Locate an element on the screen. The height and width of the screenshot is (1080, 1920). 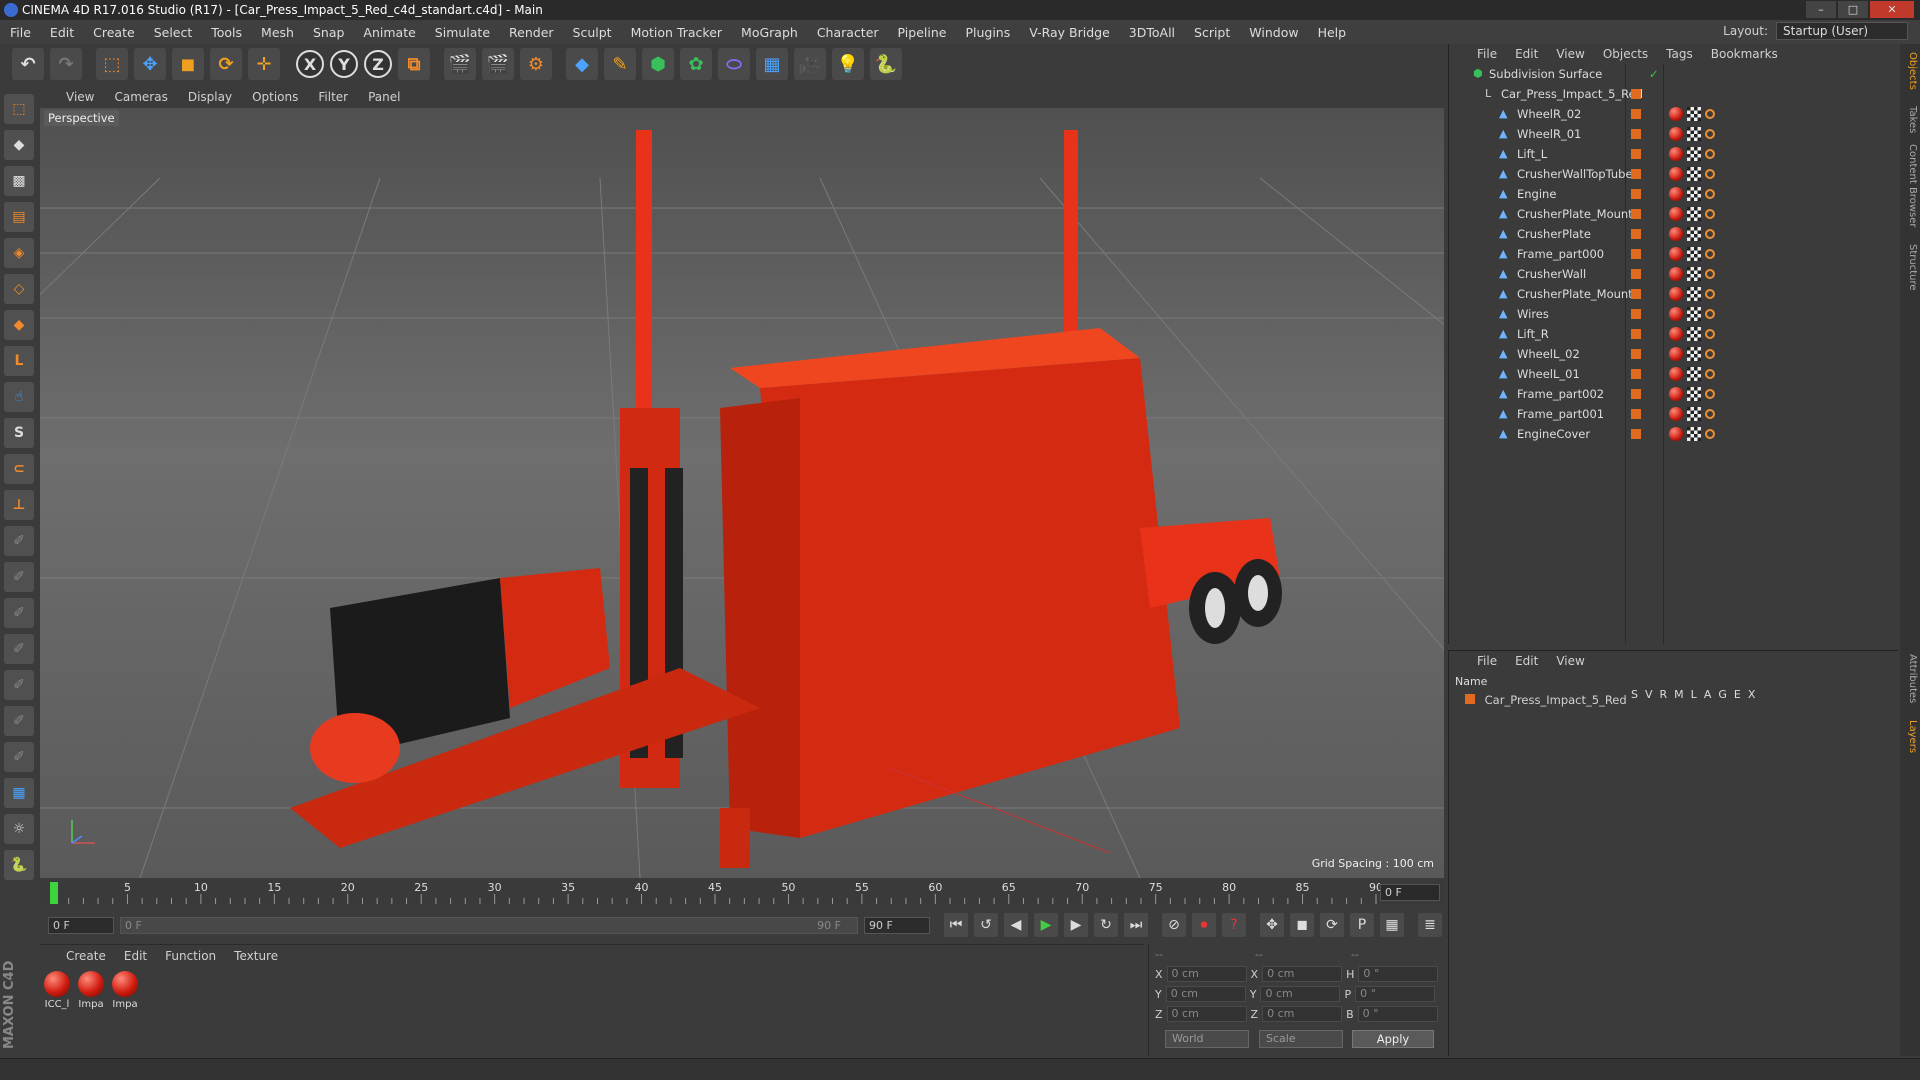
snap-icon: S is located at coordinates (19, 433).